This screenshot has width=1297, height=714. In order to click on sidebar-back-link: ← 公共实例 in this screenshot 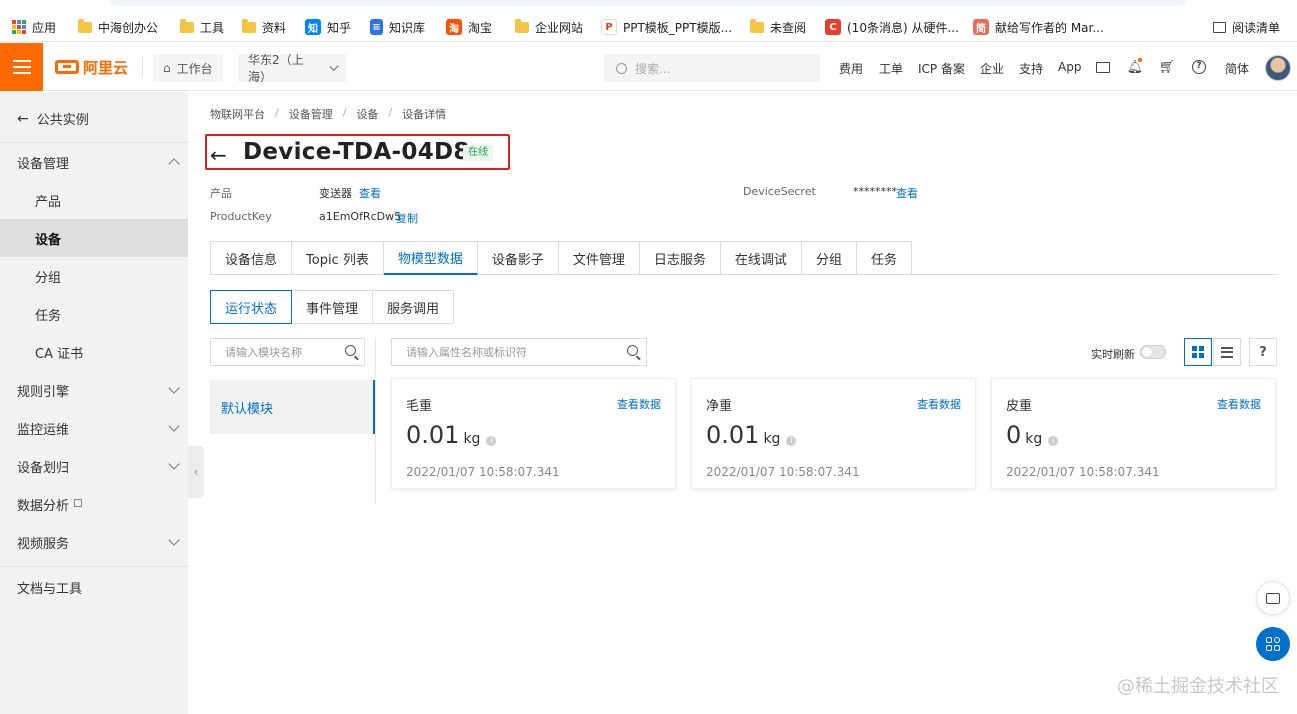, I will do `click(53, 119)`.